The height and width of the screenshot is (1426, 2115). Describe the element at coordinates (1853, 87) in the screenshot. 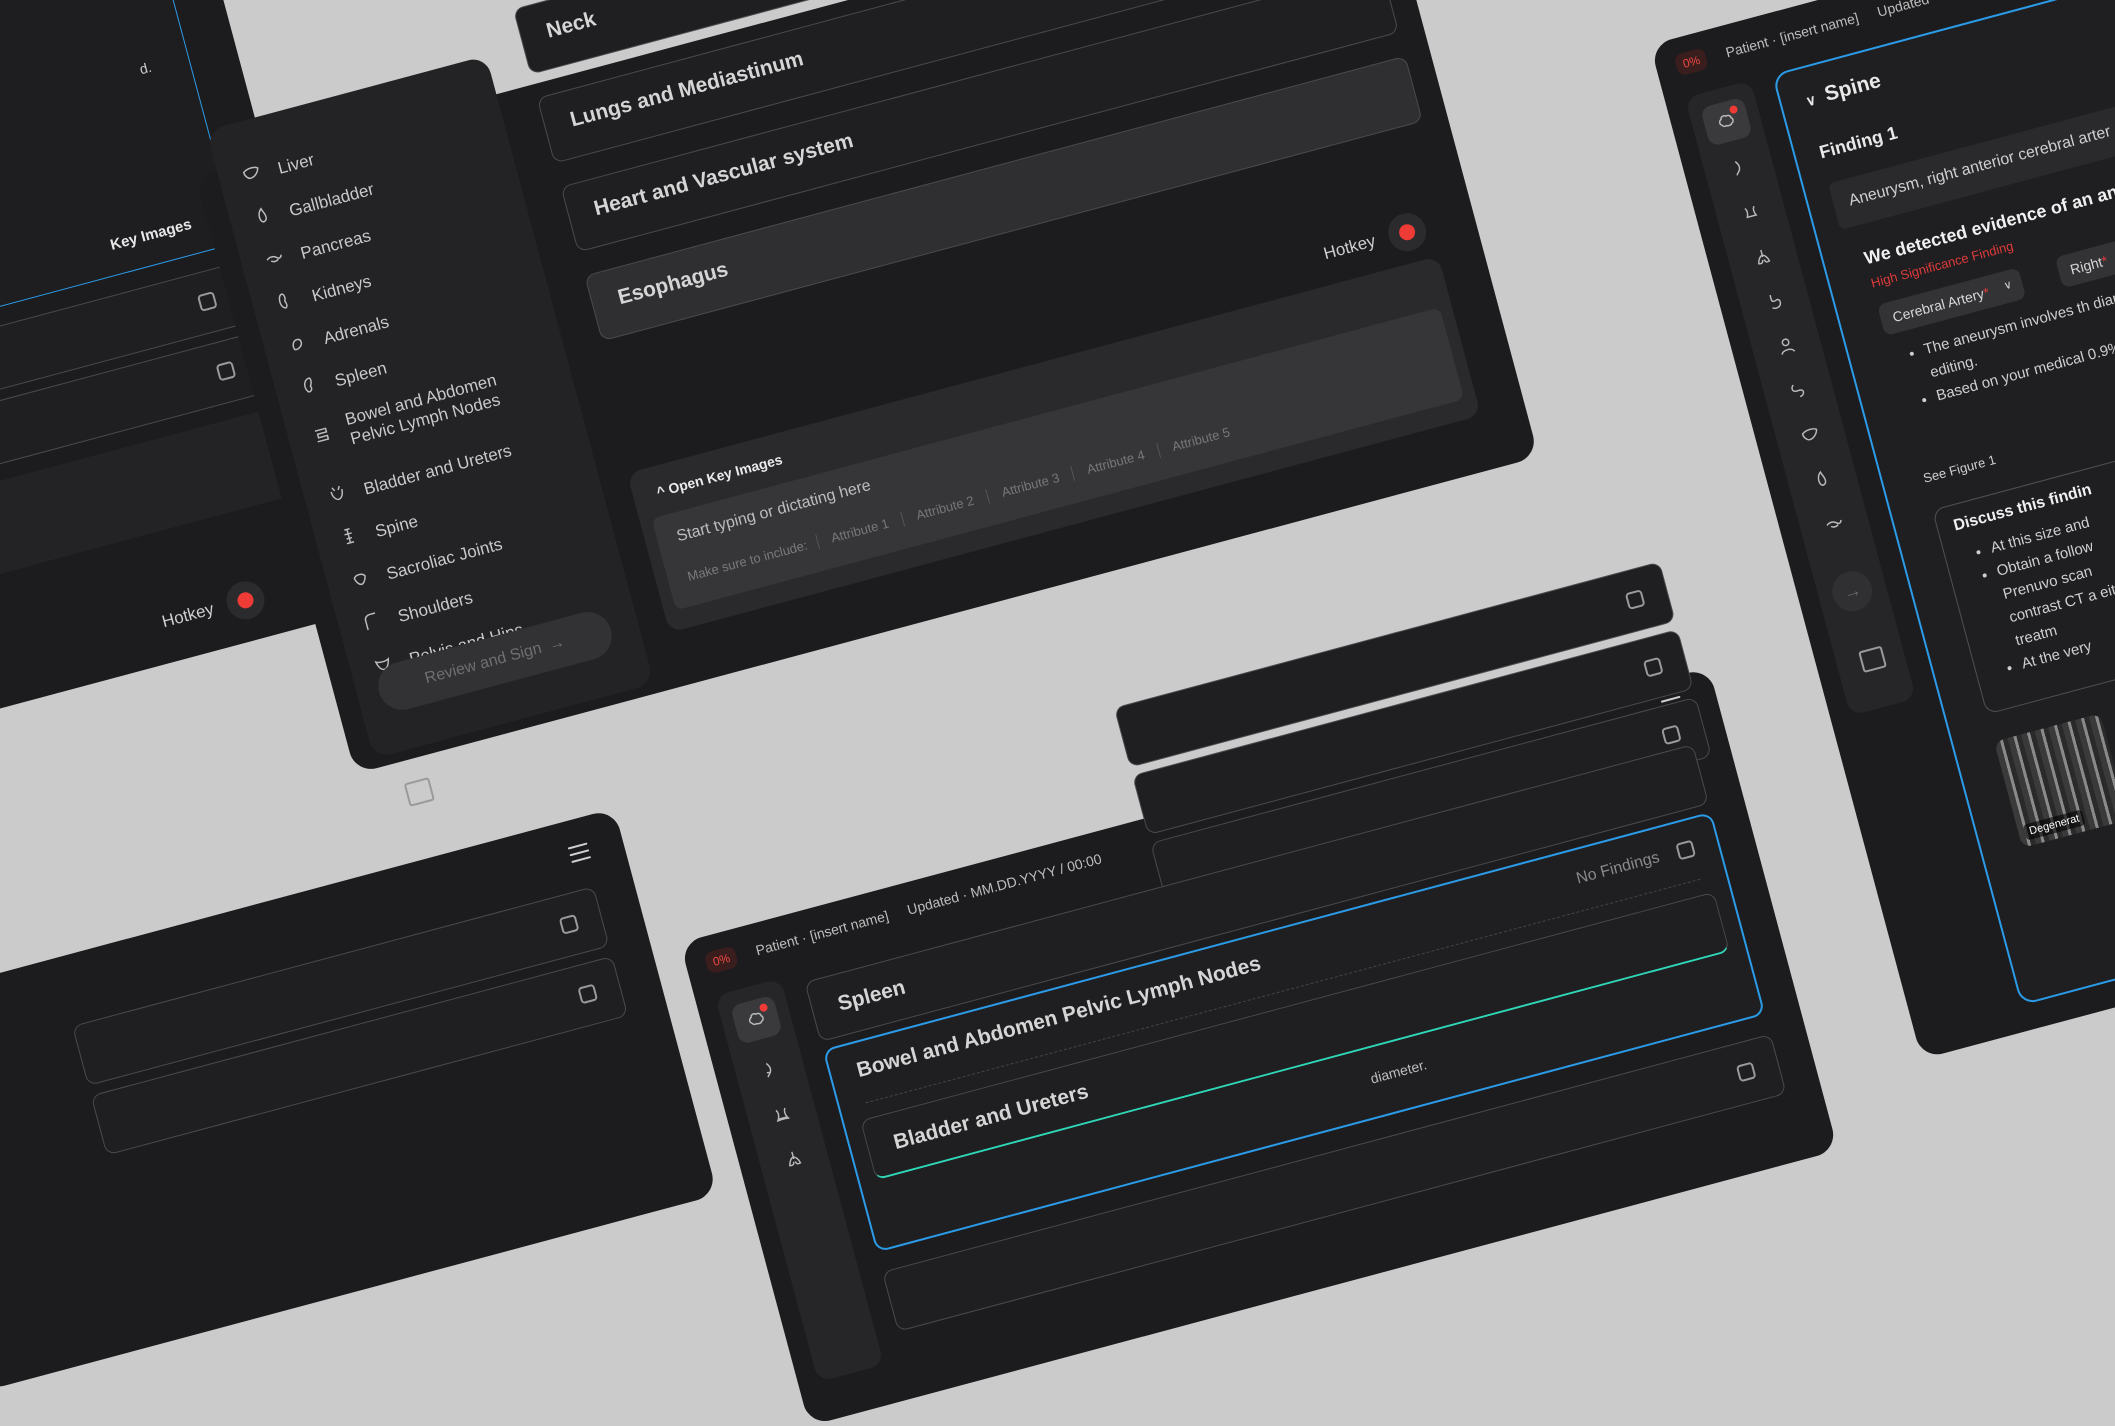

I see `section-title: Spine` at that location.